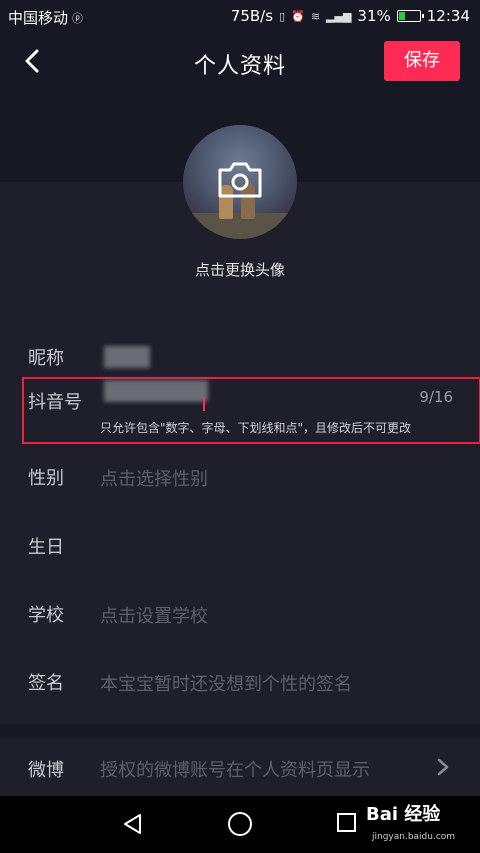 The image size is (480, 853). What do you see at coordinates (33, 61) in the screenshot?
I see `back-arrow-icon` at bounding box center [33, 61].